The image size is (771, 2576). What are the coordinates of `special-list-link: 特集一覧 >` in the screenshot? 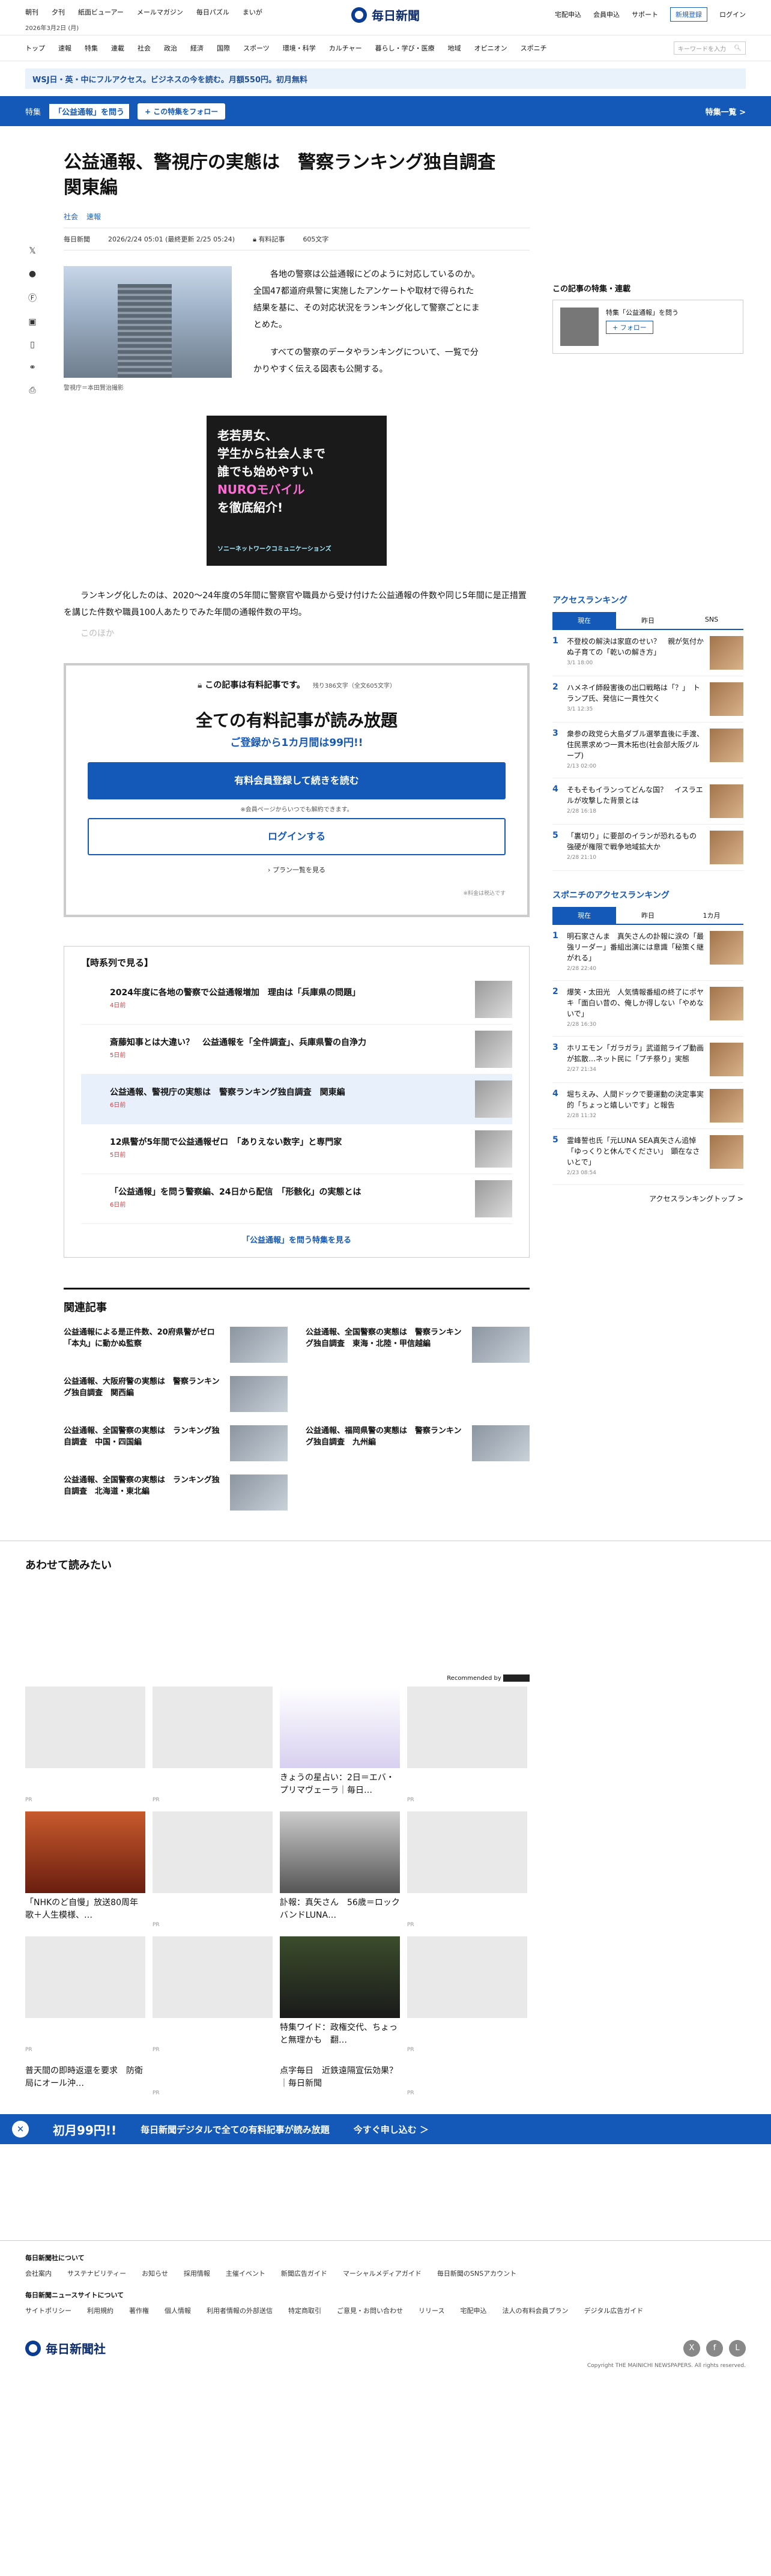 It's located at (726, 111).